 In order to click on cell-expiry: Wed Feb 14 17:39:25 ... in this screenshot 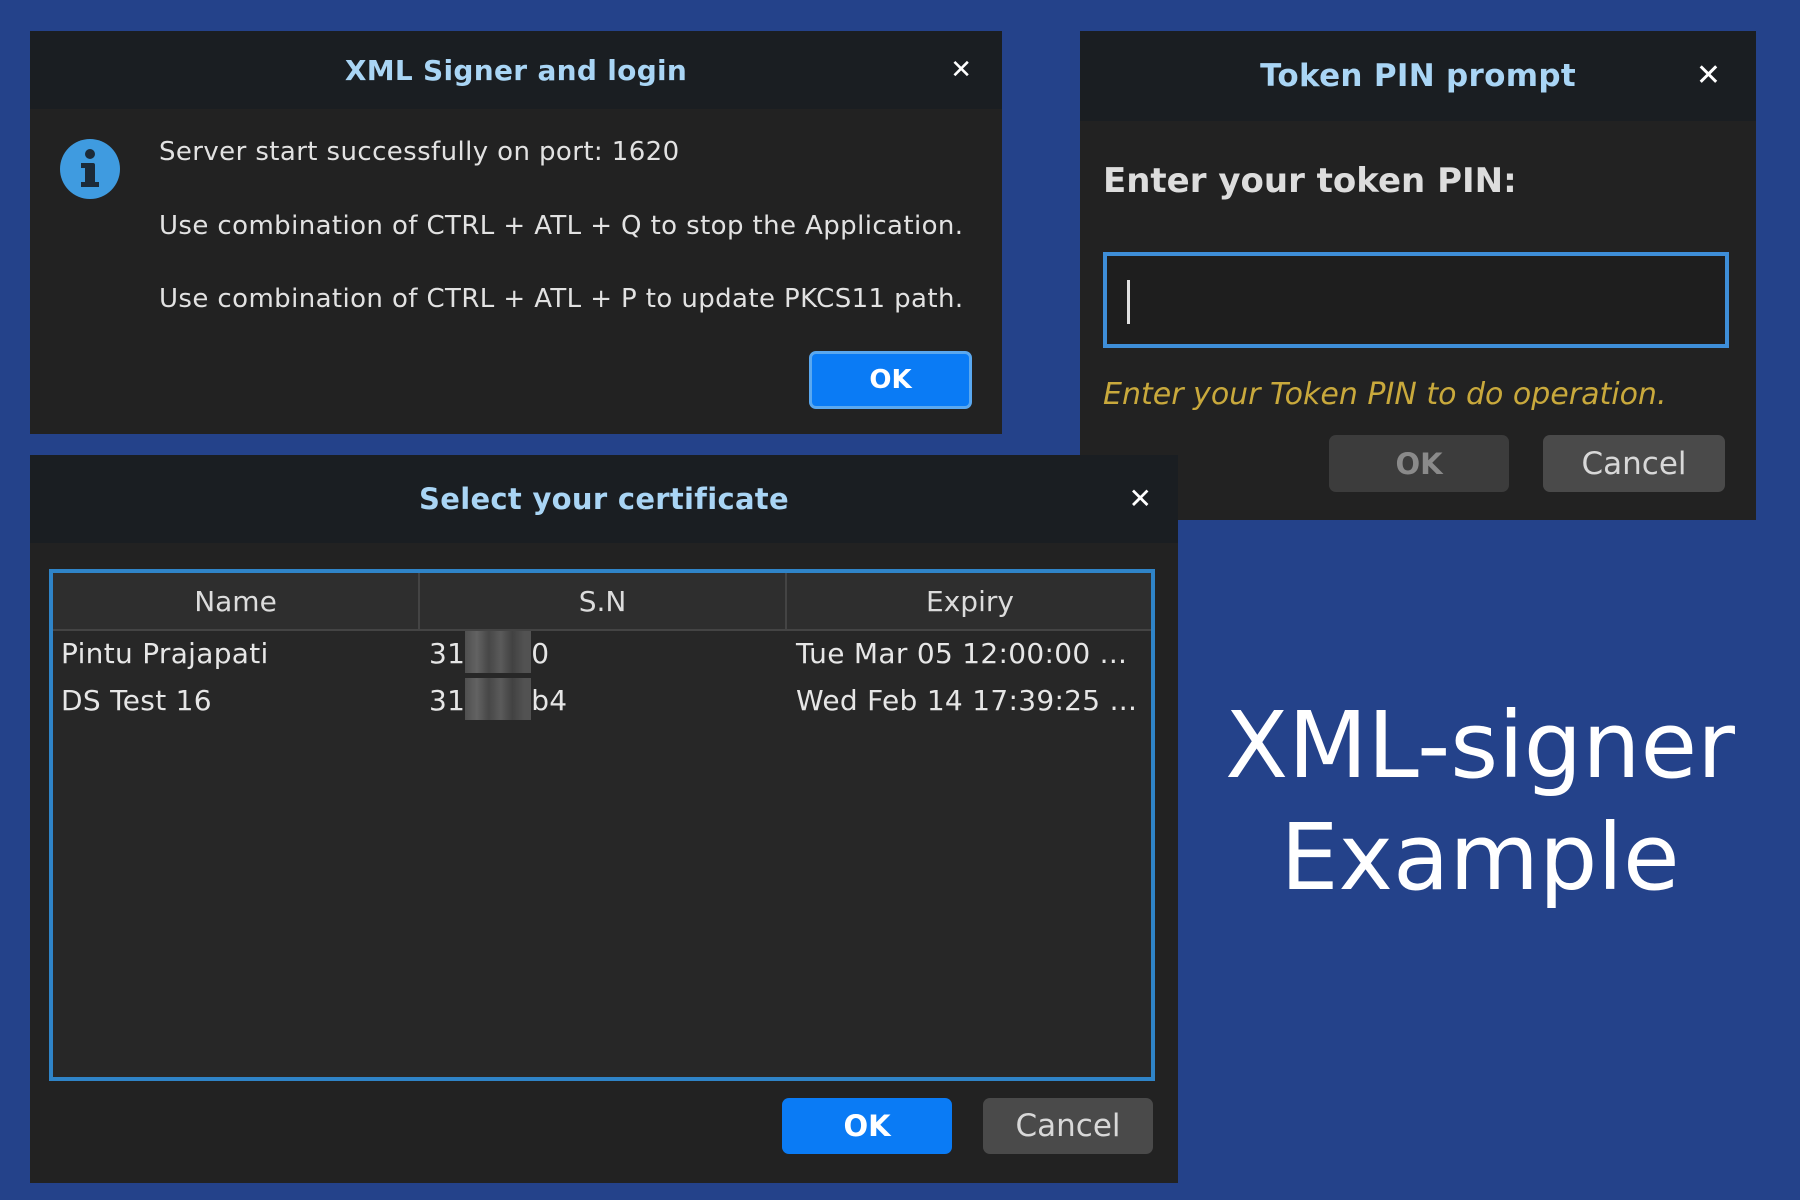, I will do `click(967, 700)`.